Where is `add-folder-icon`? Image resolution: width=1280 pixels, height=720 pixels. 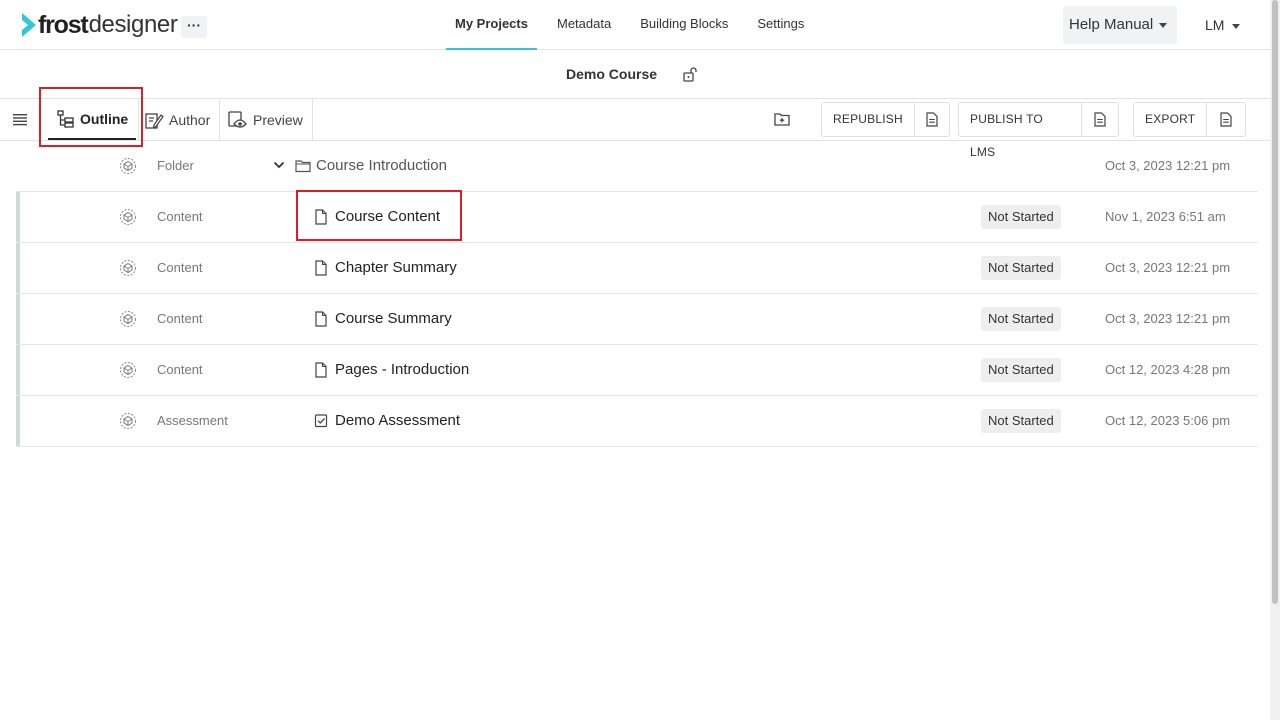 add-folder-icon is located at coordinates (782, 119).